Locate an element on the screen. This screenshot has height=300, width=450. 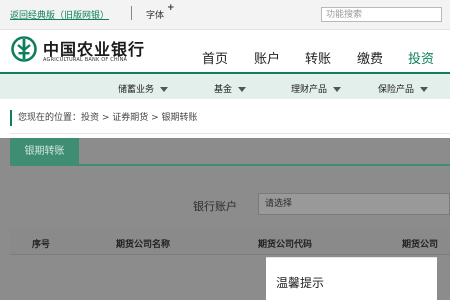
tab-underline is located at coordinates (230, 165).